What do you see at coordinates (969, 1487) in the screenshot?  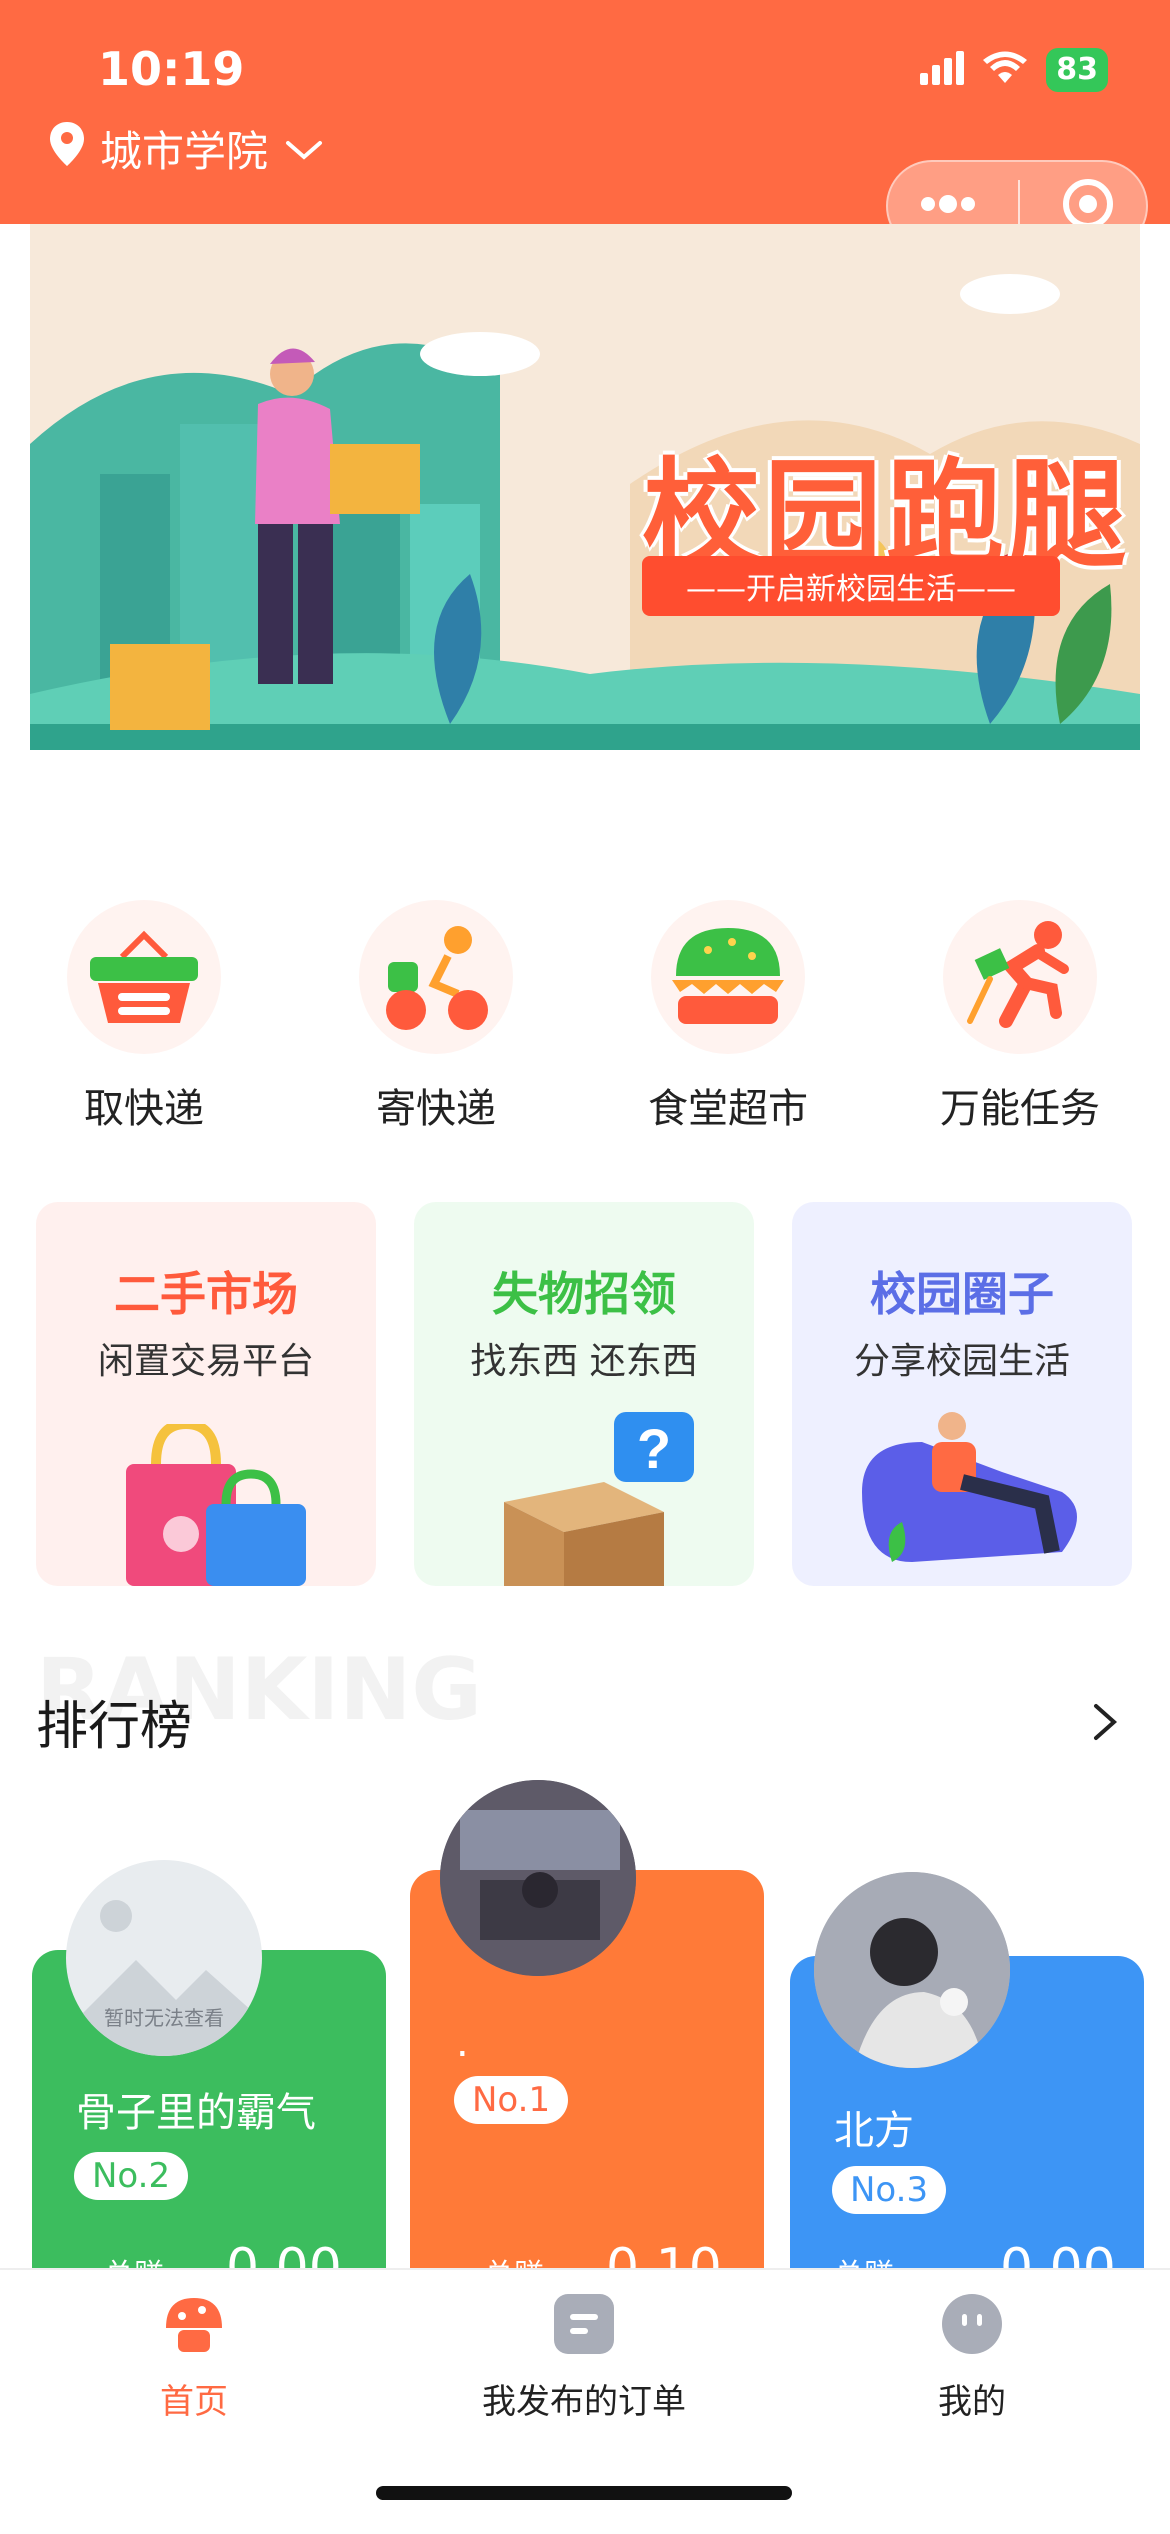 I see `person-chair-icon` at bounding box center [969, 1487].